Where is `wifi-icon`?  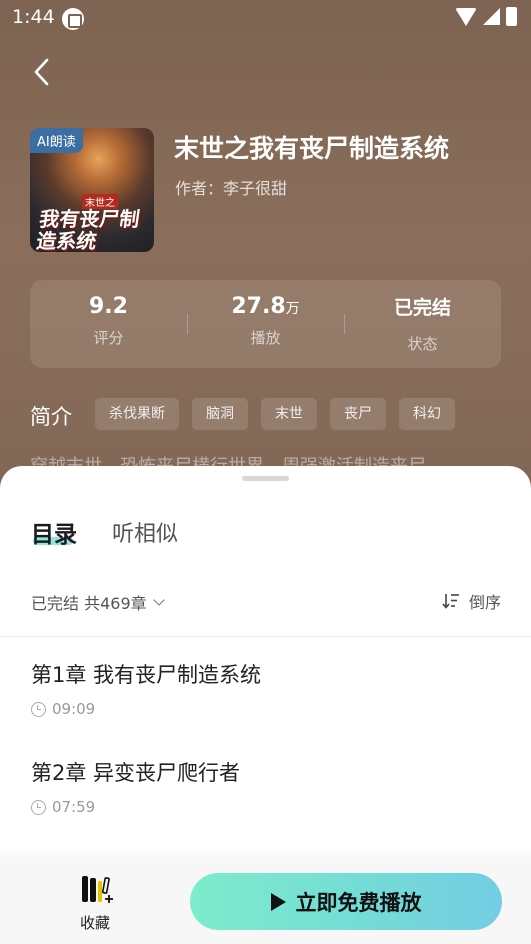 wifi-icon is located at coordinates (466, 16).